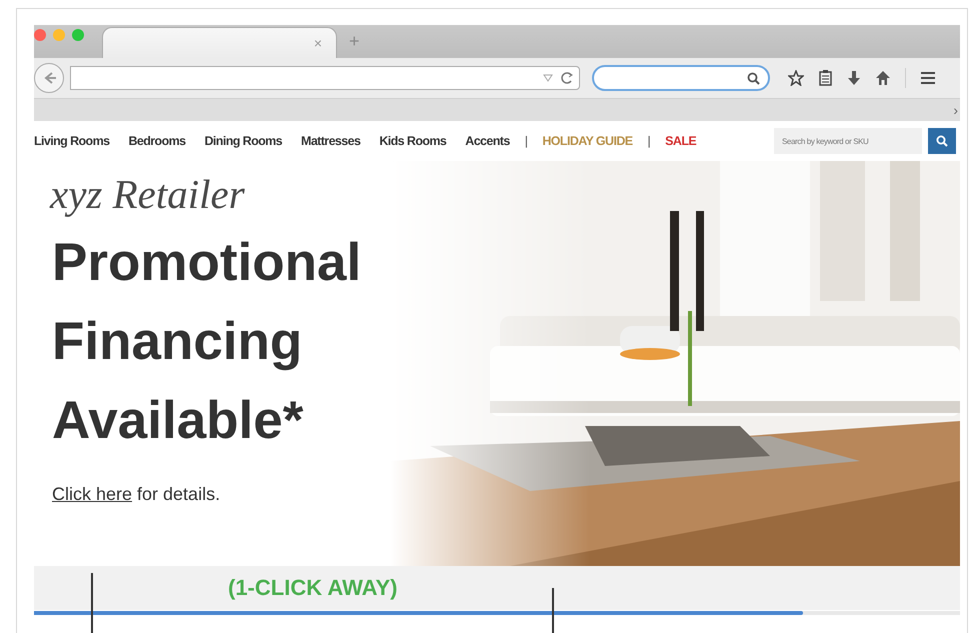  I want to click on nav-link: SALE, so click(680, 141).